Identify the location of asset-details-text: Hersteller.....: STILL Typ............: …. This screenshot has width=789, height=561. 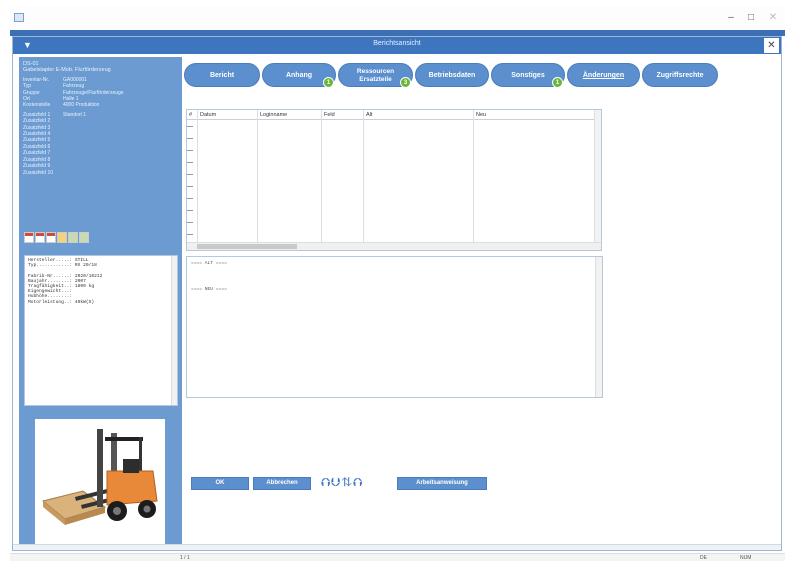
(101, 330).